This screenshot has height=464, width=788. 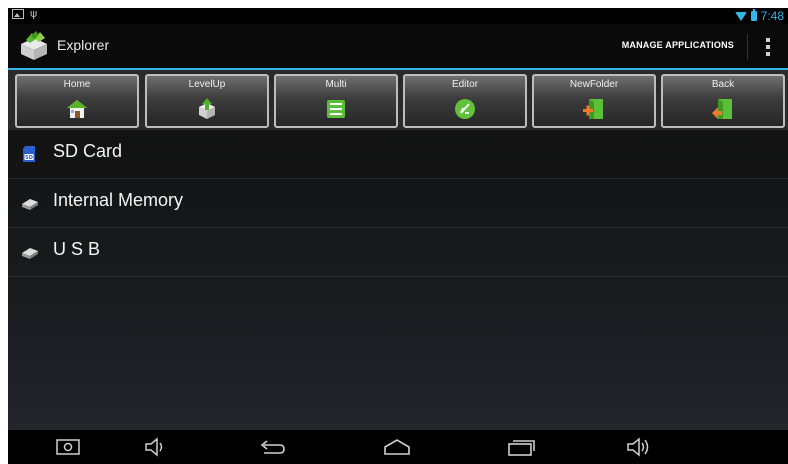 I want to click on back-nav-icon, so click(x=272, y=447).